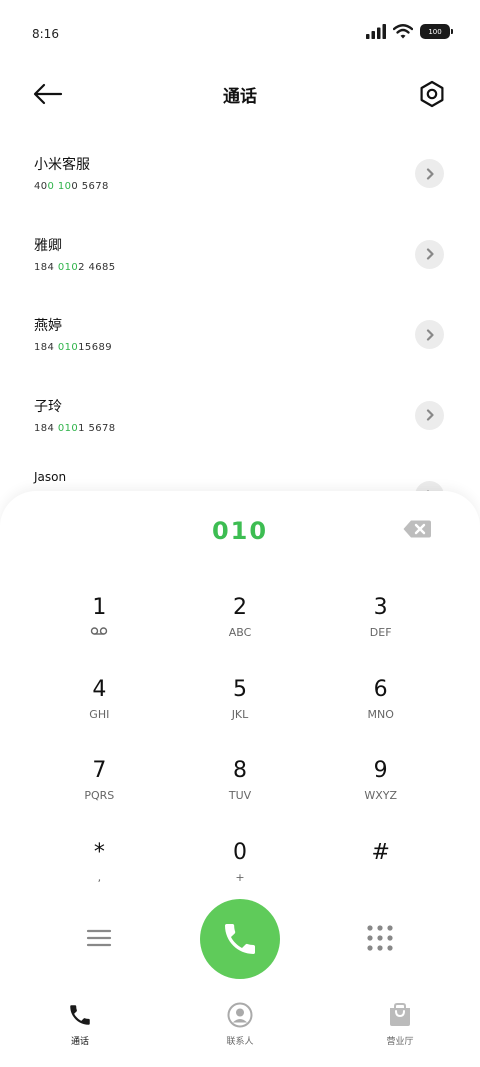  I want to click on page-title: 通话, so click(240, 97).